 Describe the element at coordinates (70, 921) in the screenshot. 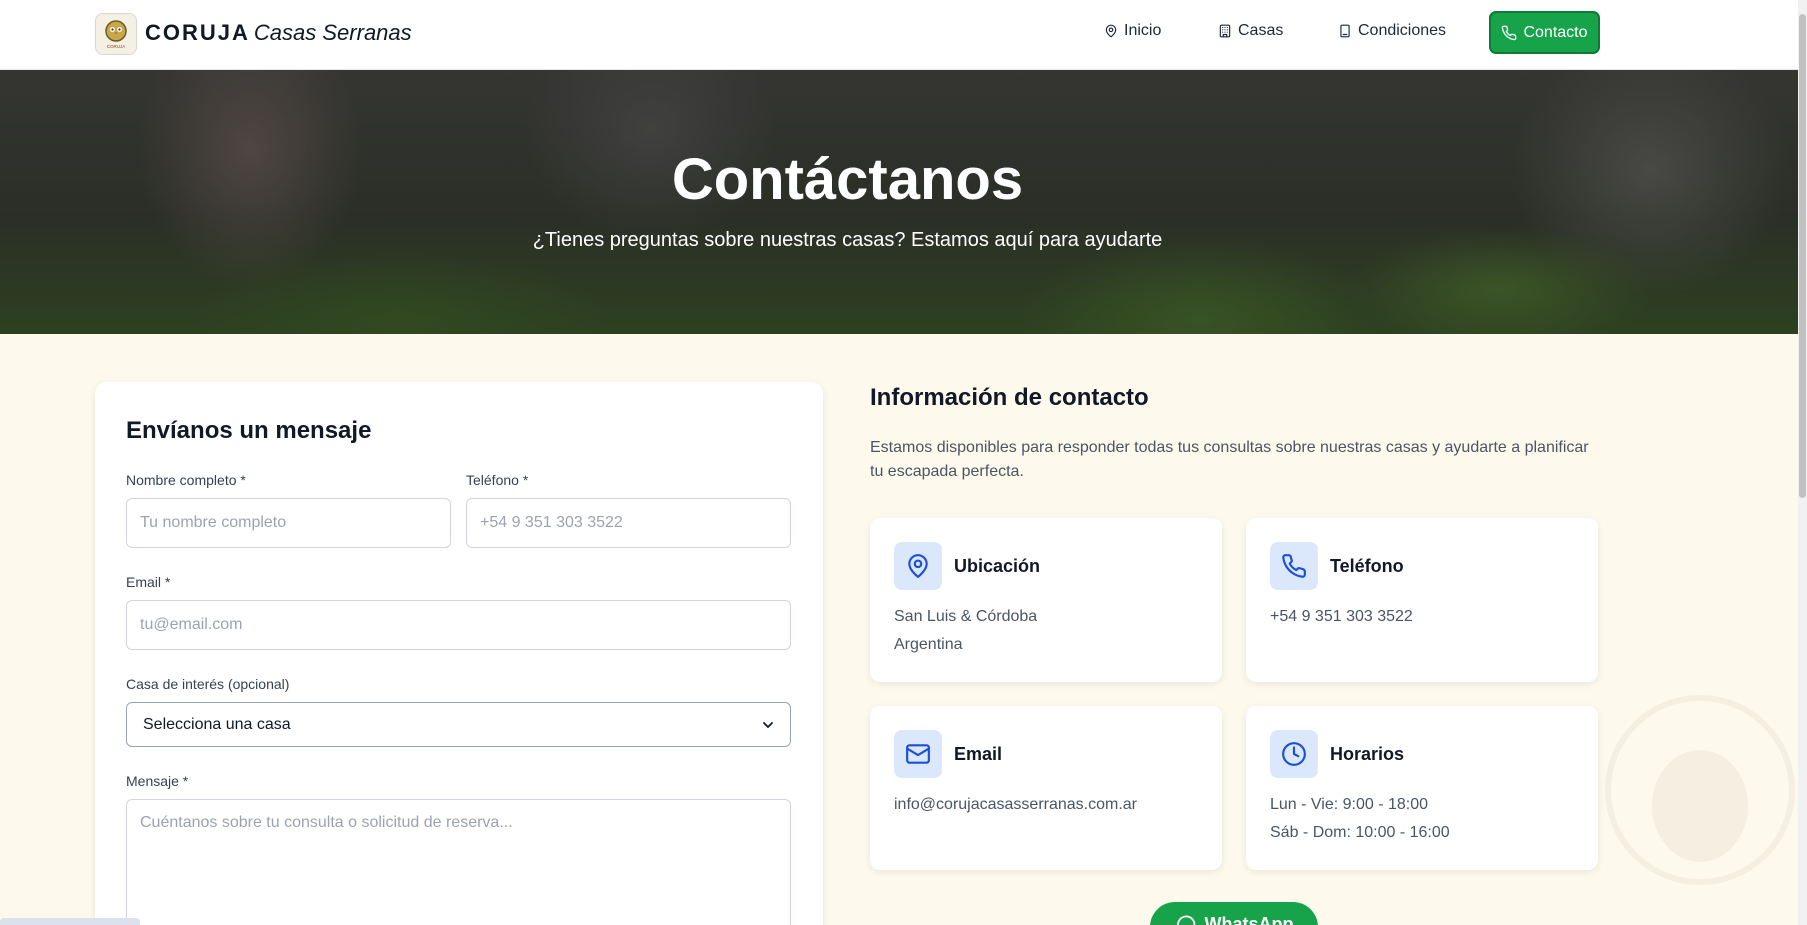

I see `bottom-tab` at that location.